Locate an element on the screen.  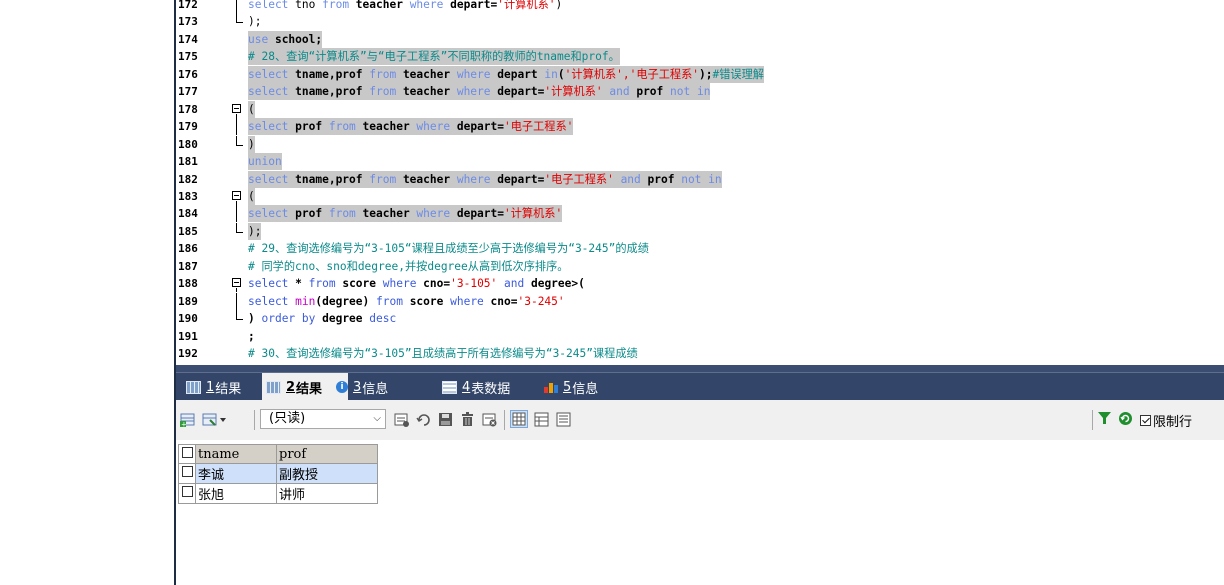
code-token: depart is located at coordinates (521, 74).